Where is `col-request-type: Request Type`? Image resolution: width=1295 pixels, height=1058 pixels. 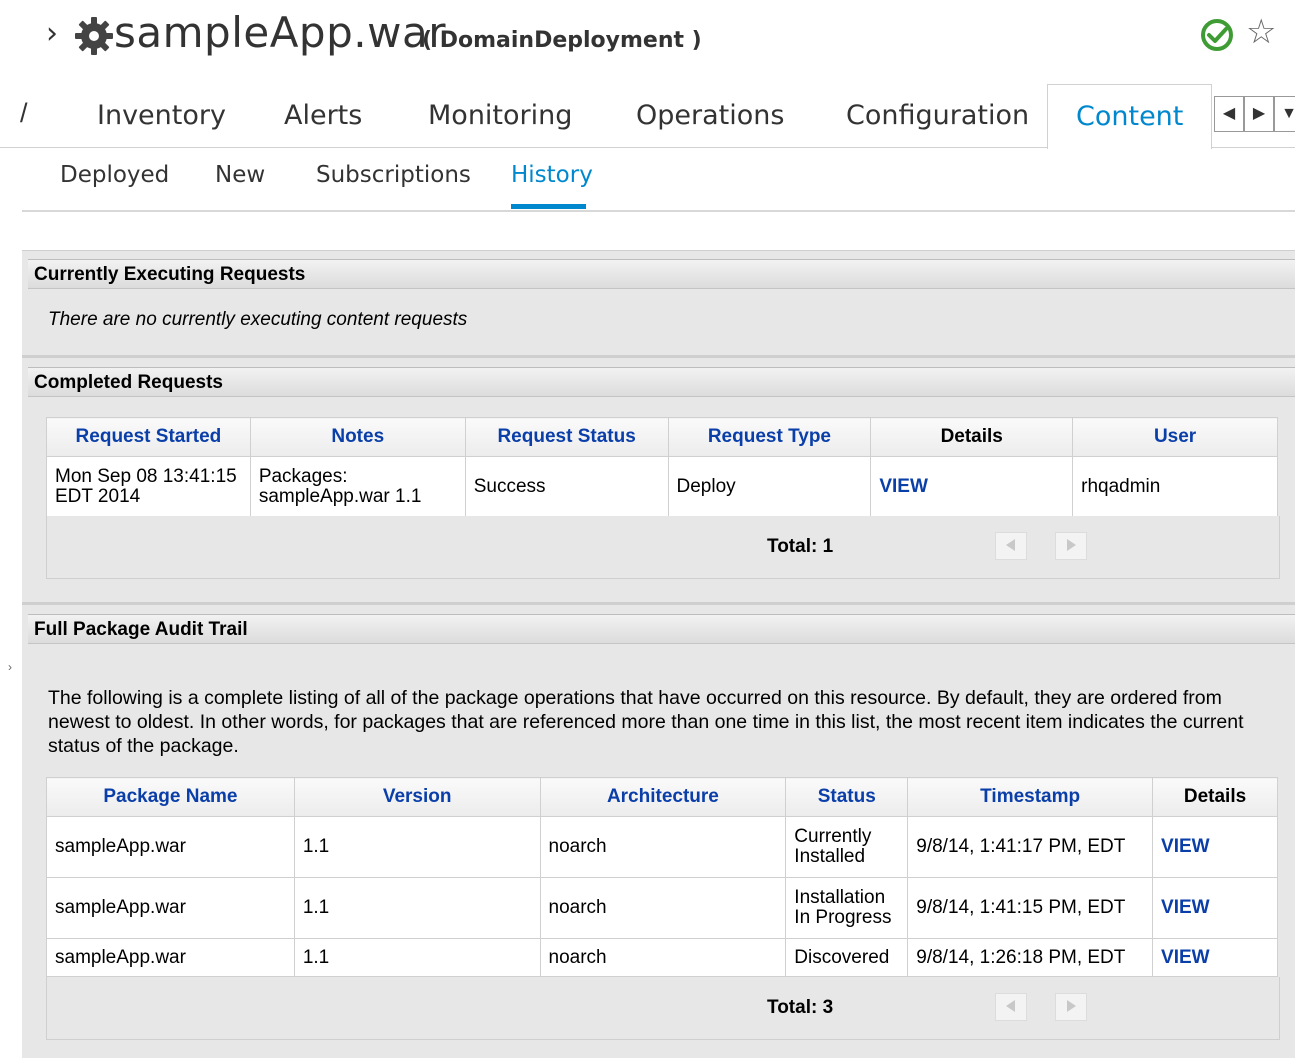 col-request-type: Request Type is located at coordinates (769, 437).